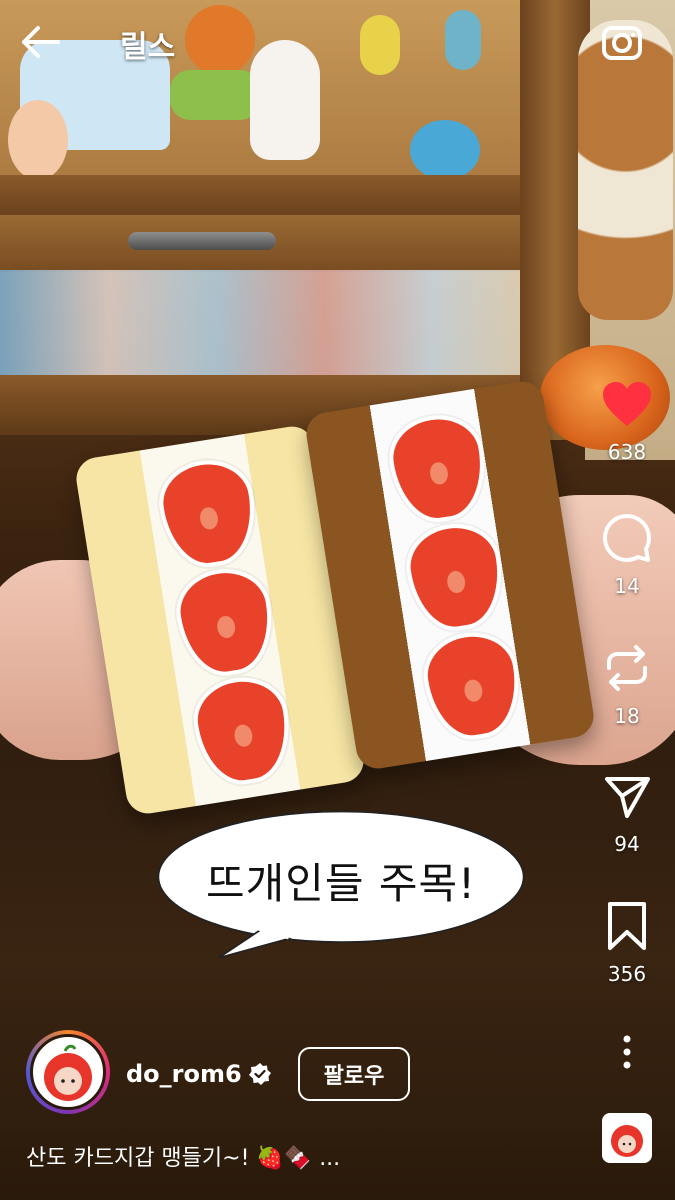  What do you see at coordinates (270, 322) in the screenshot?
I see `glass-cabinet` at bounding box center [270, 322].